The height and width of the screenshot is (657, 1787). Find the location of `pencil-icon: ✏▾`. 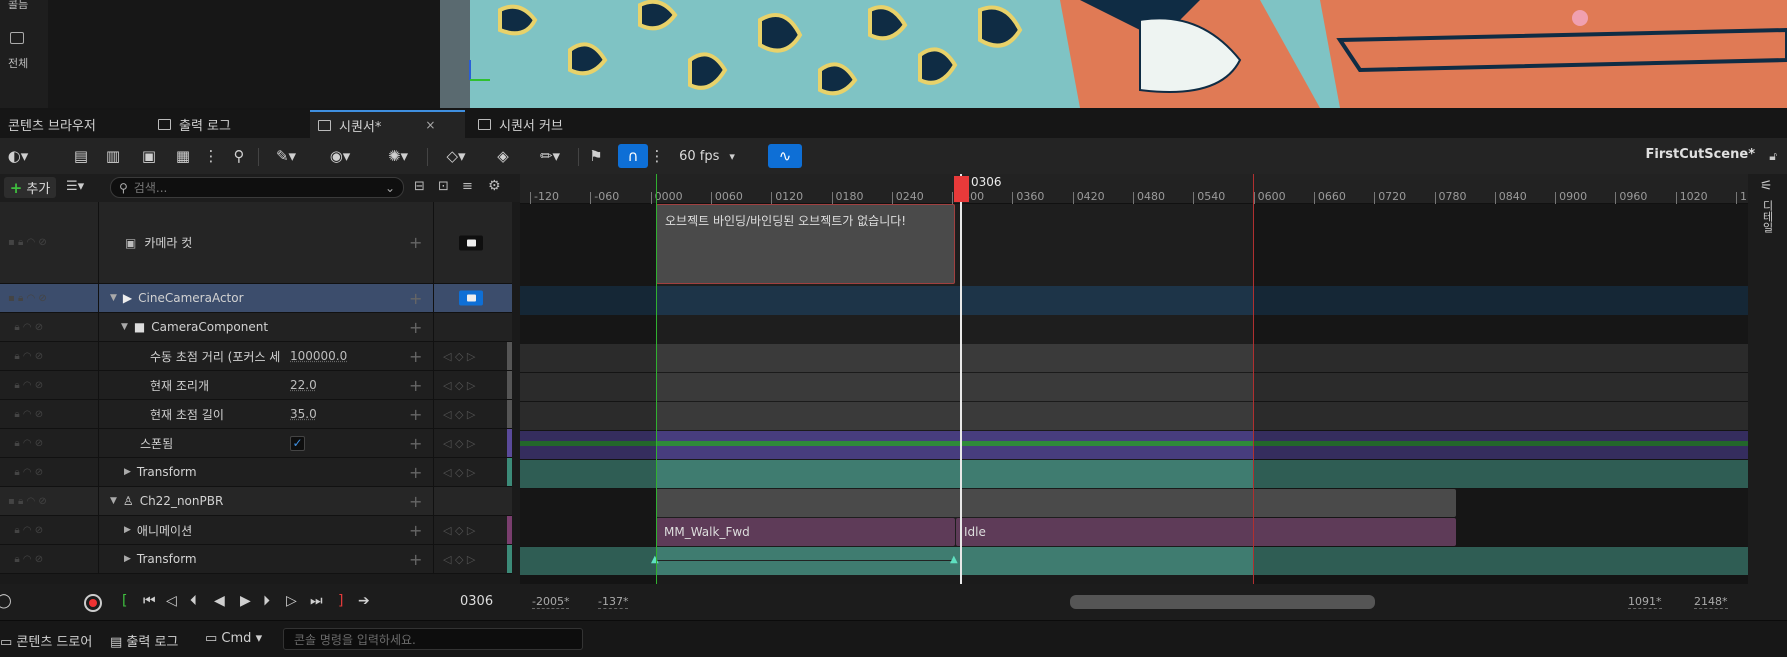

pencil-icon: ✏▾ is located at coordinates (550, 156).